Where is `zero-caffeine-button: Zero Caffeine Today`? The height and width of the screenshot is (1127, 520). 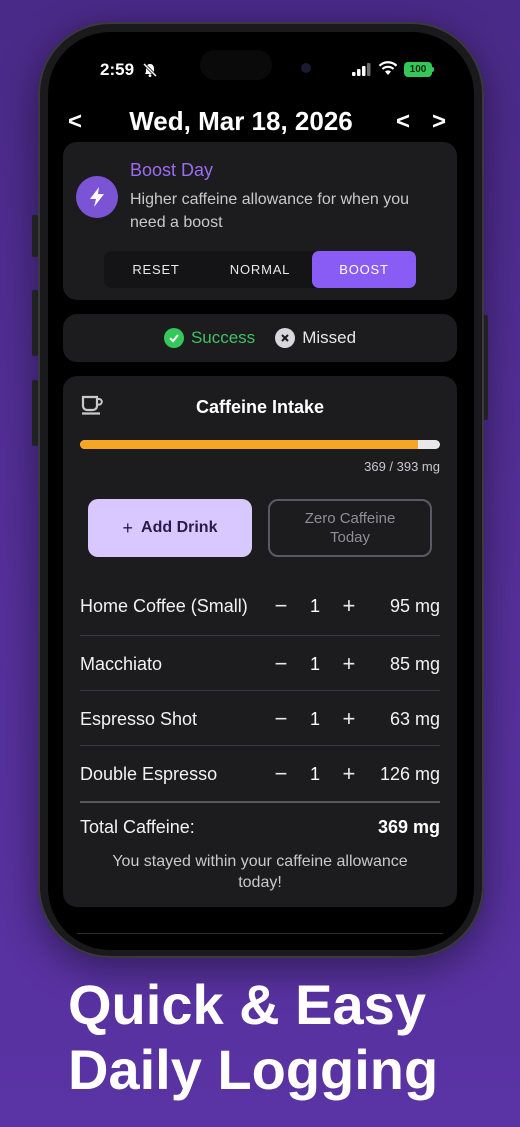 zero-caffeine-button: Zero Caffeine Today is located at coordinates (350, 528).